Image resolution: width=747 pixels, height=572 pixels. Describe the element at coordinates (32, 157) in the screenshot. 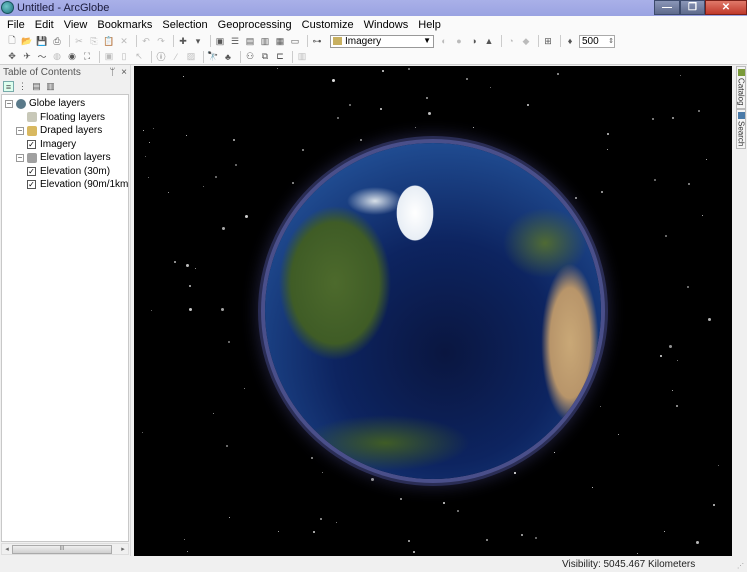

I see `elevation-layer-icon` at that location.